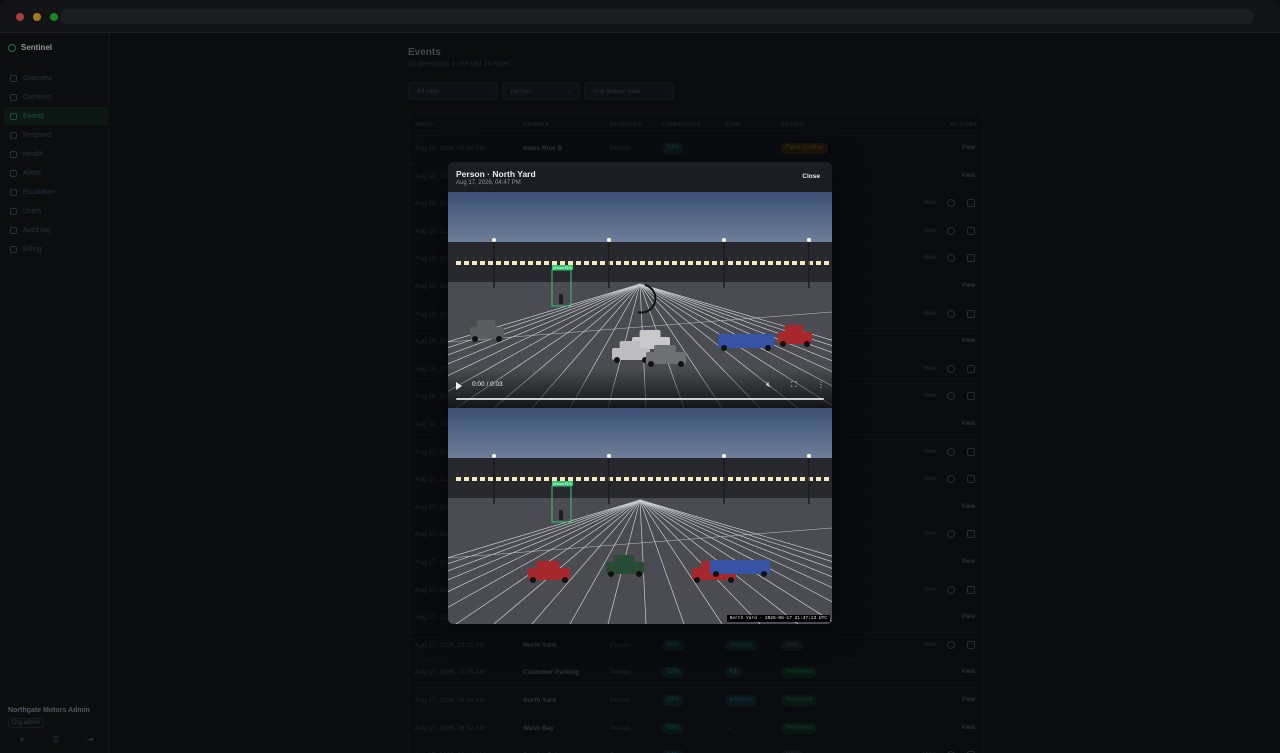 Image resolution: width=1280 pixels, height=753 pixels. Describe the element at coordinates (562, 484) in the screenshot. I see `detection-label: person 81%` at that location.